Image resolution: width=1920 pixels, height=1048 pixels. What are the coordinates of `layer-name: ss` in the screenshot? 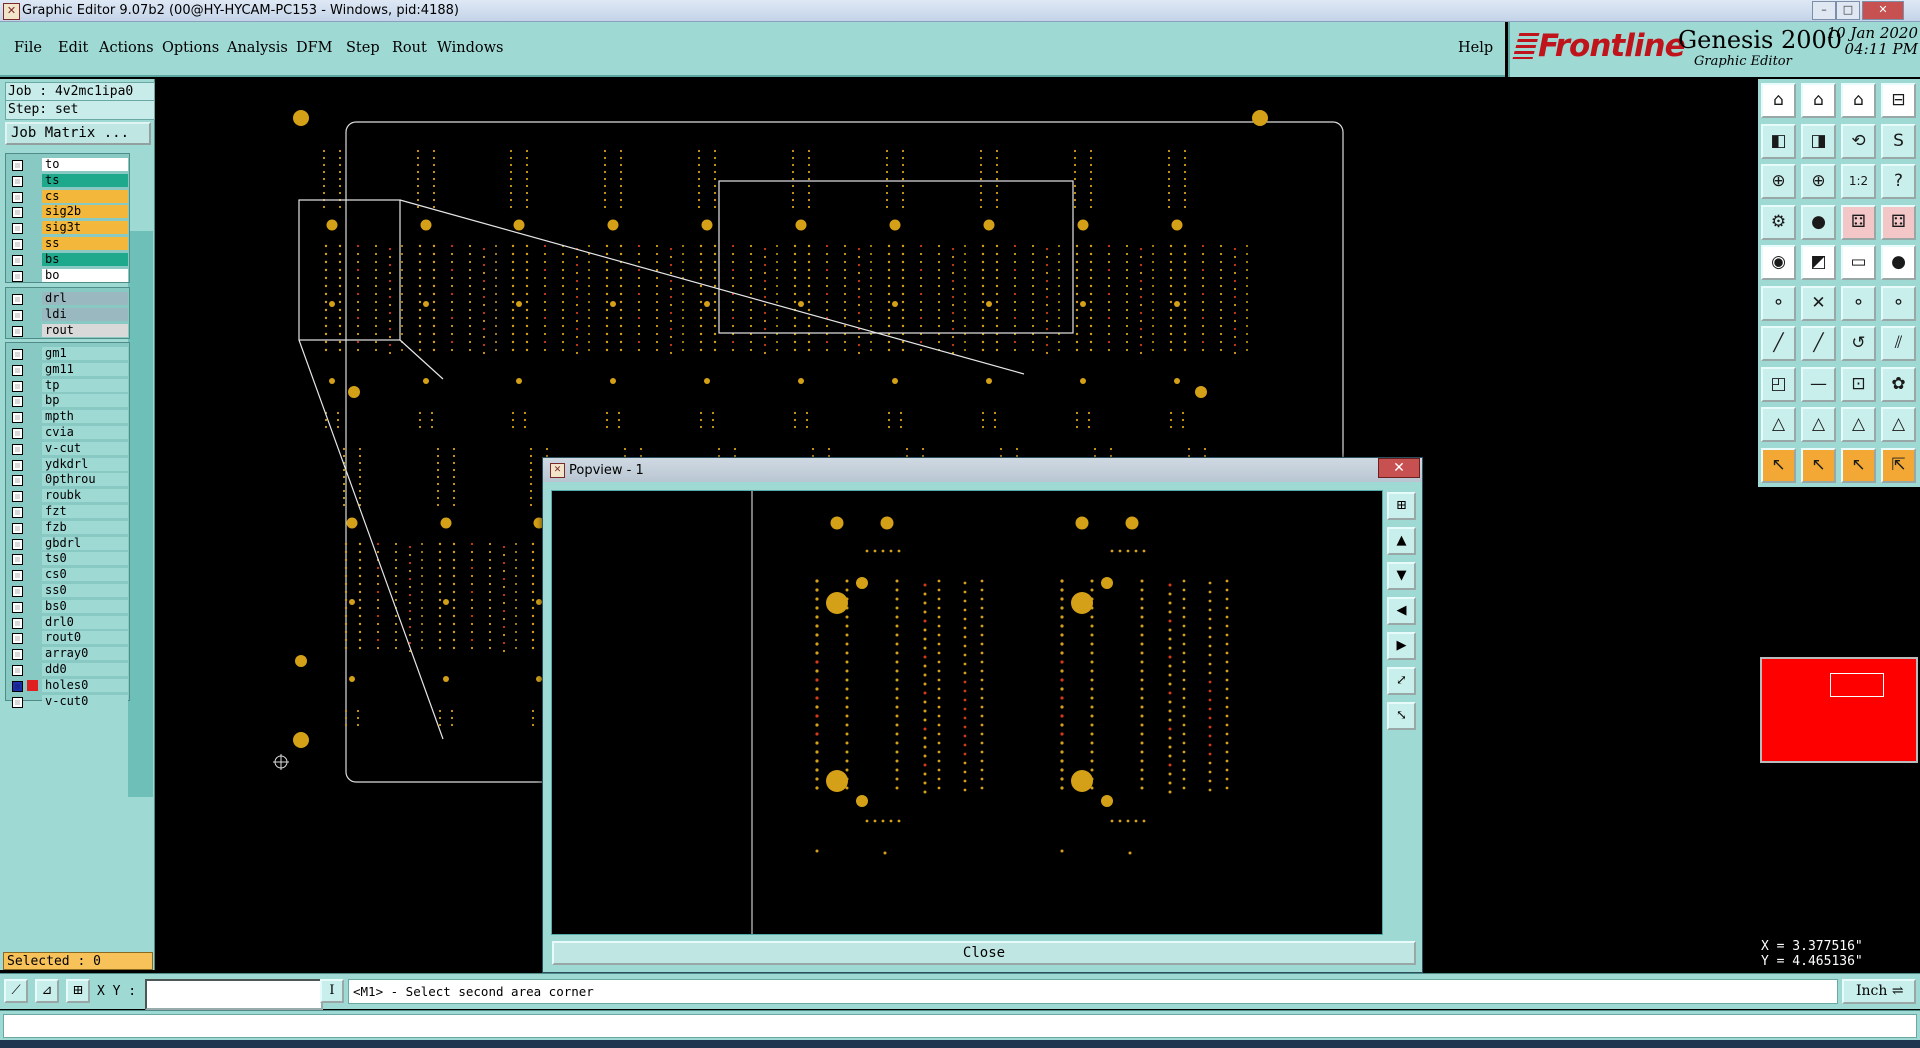 It's located at (85, 243).